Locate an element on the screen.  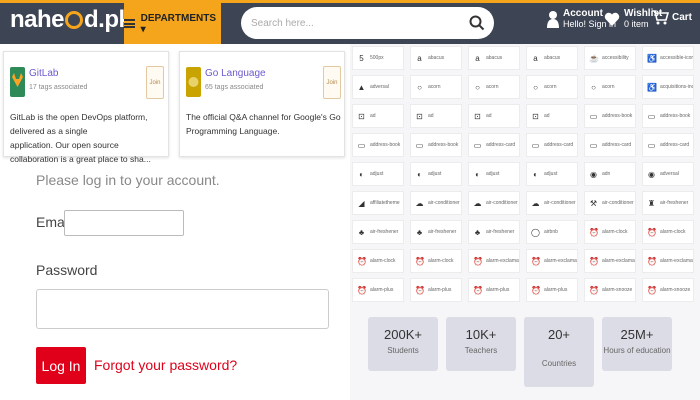
air-freshener-icon: ♣ is located at coordinates (361, 232).